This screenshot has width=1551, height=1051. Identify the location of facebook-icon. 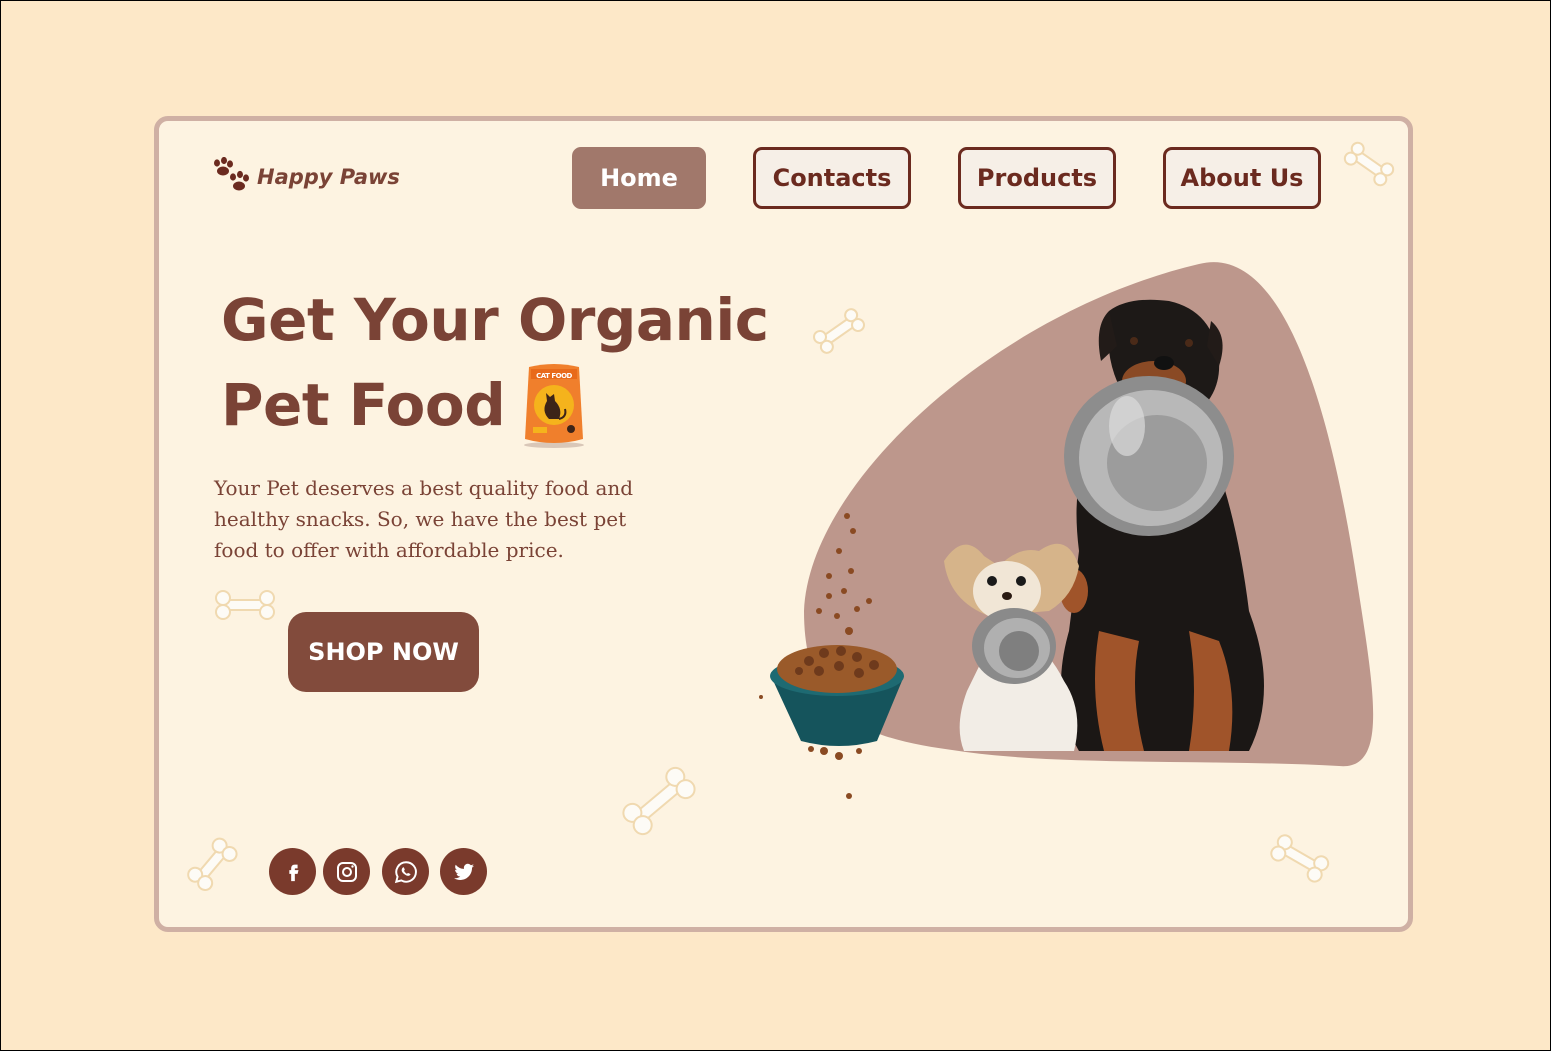
(292, 871).